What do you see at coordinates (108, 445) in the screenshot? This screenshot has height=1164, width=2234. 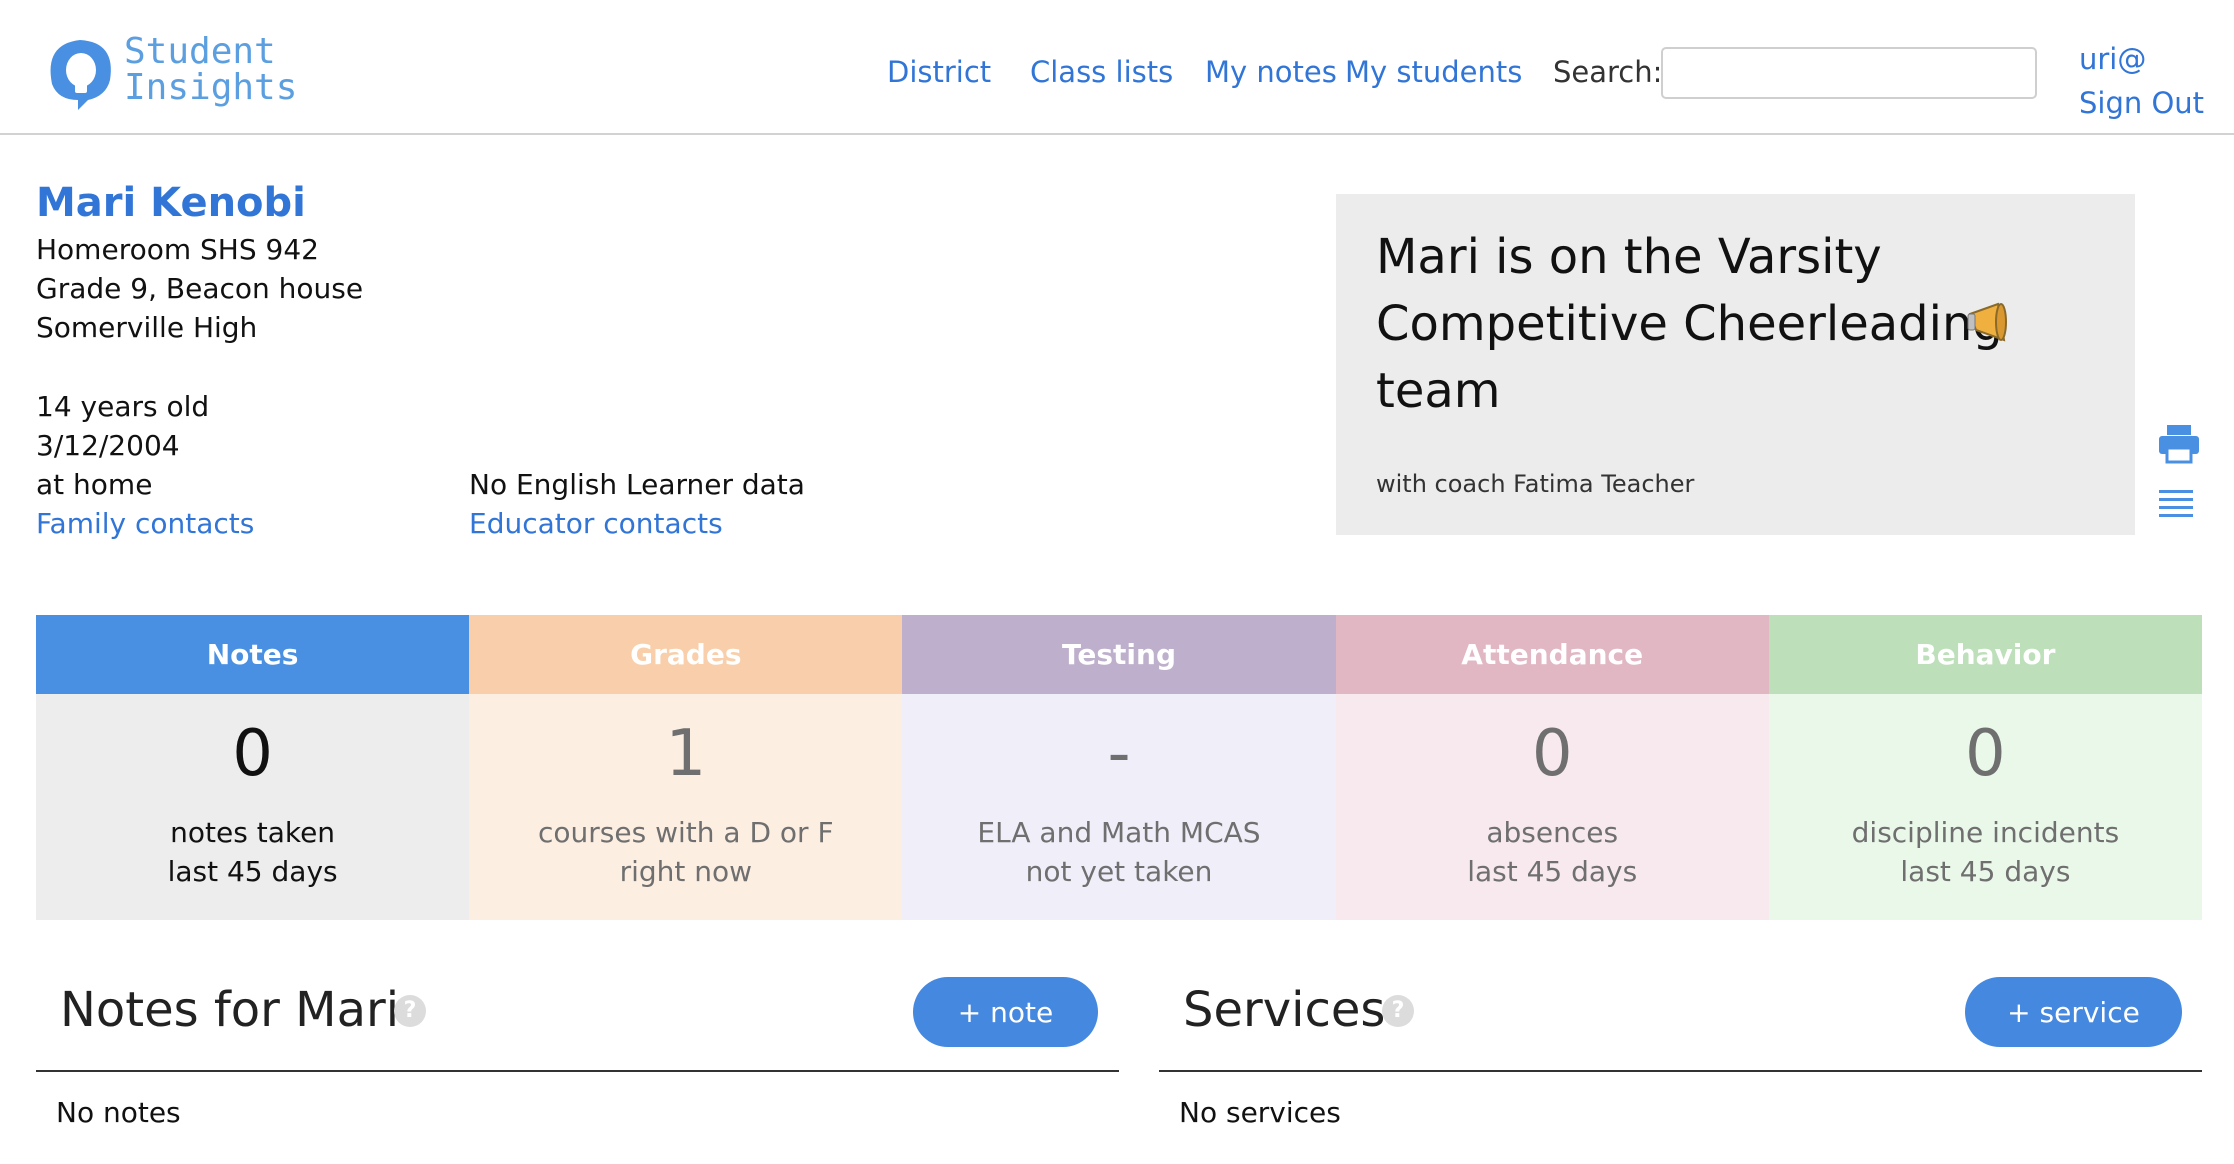 I see `birthdate: 3/12/2004` at bounding box center [108, 445].